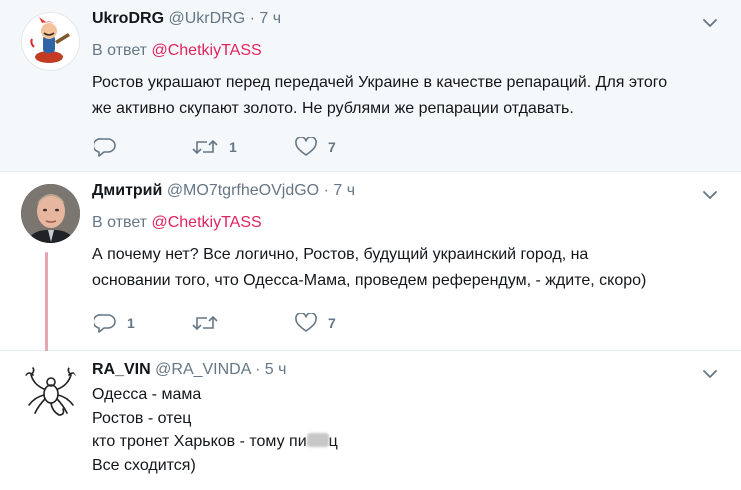 This screenshot has height=490, width=741. I want to click on tweet-text-line: Одесса - мама, so click(147, 394).